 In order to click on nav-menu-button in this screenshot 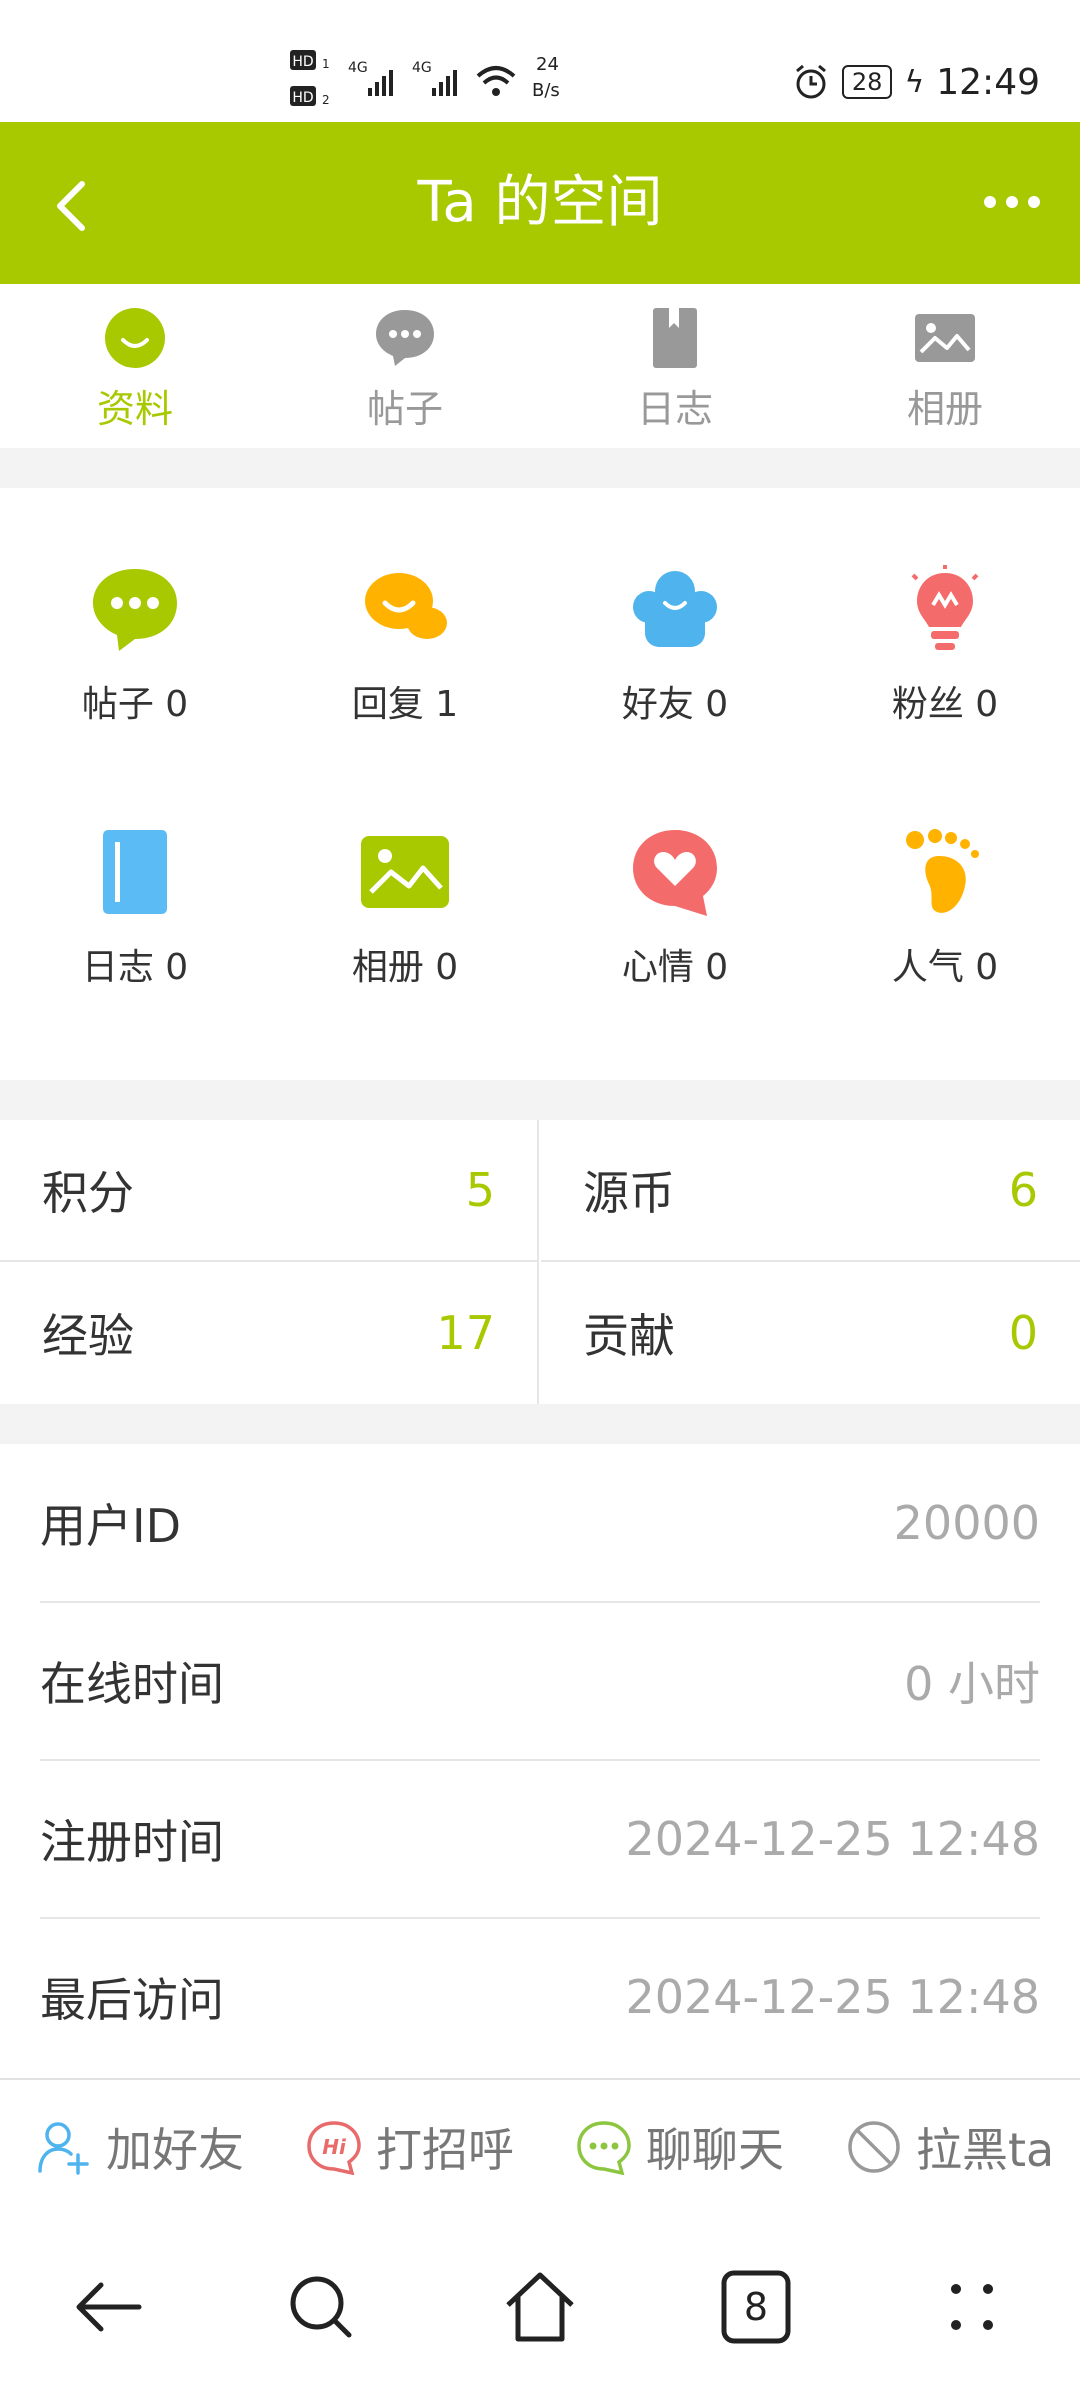, I will do `click(972, 2307)`.